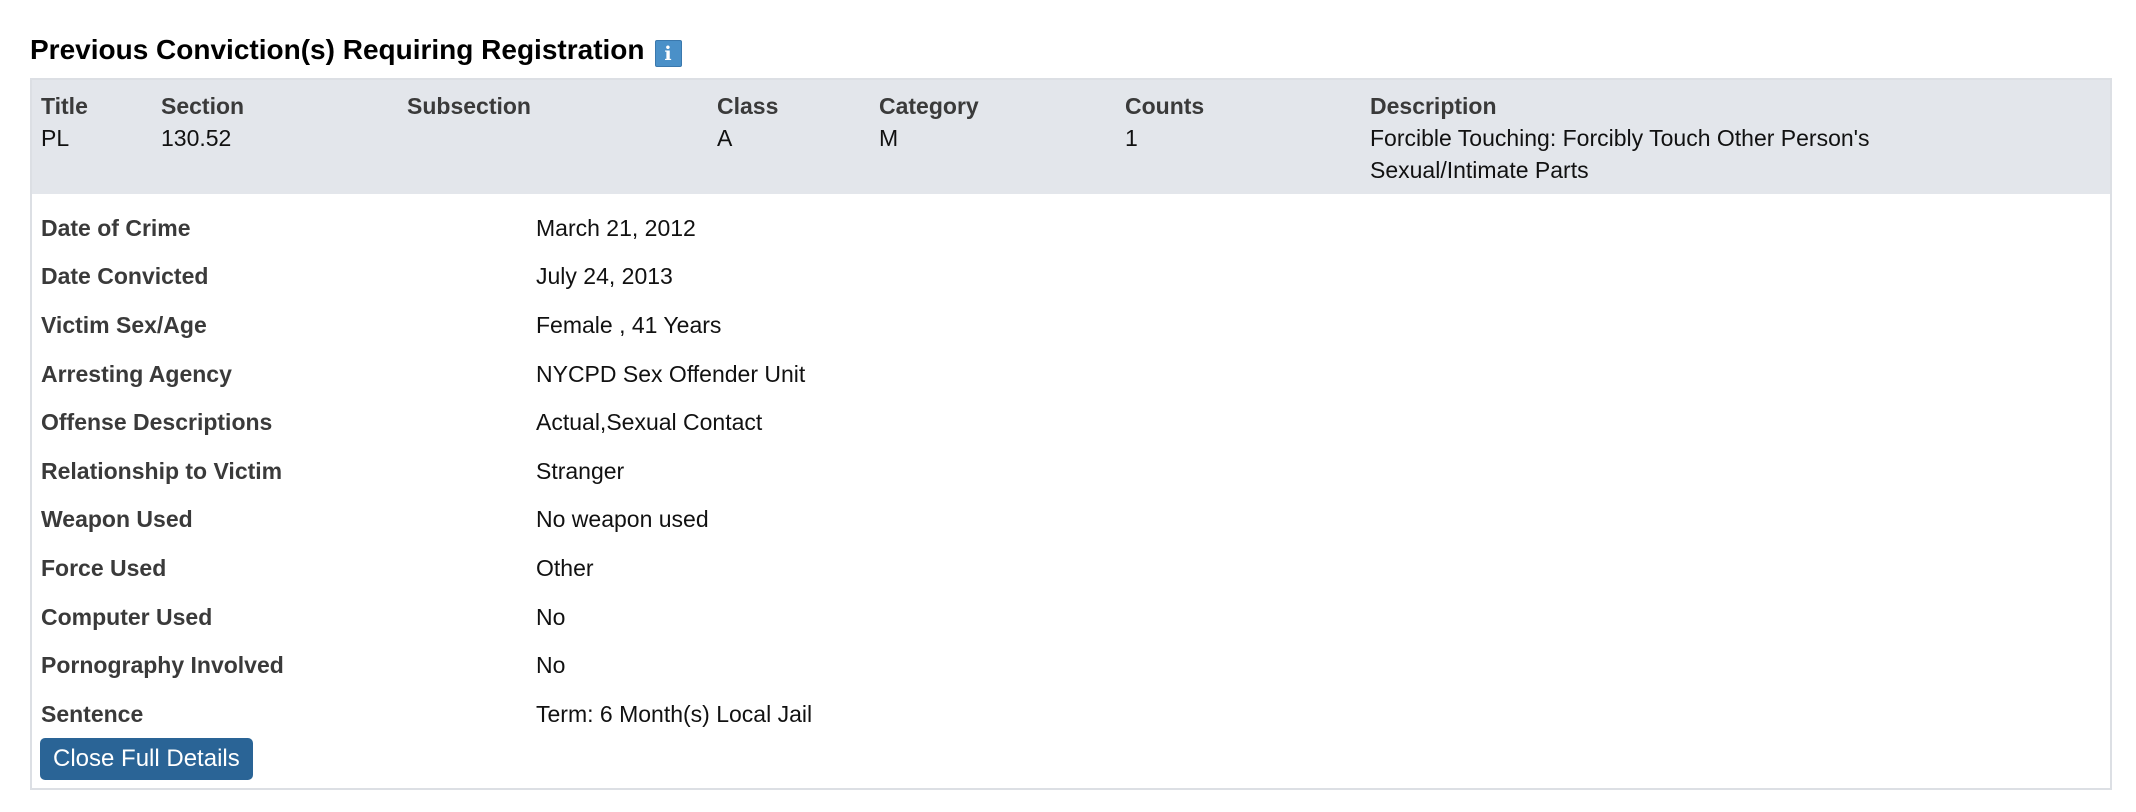 The width and height of the screenshot is (2136, 812). Describe the element at coordinates (1131, 138) in the screenshot. I see `counts-value: 1` at that location.